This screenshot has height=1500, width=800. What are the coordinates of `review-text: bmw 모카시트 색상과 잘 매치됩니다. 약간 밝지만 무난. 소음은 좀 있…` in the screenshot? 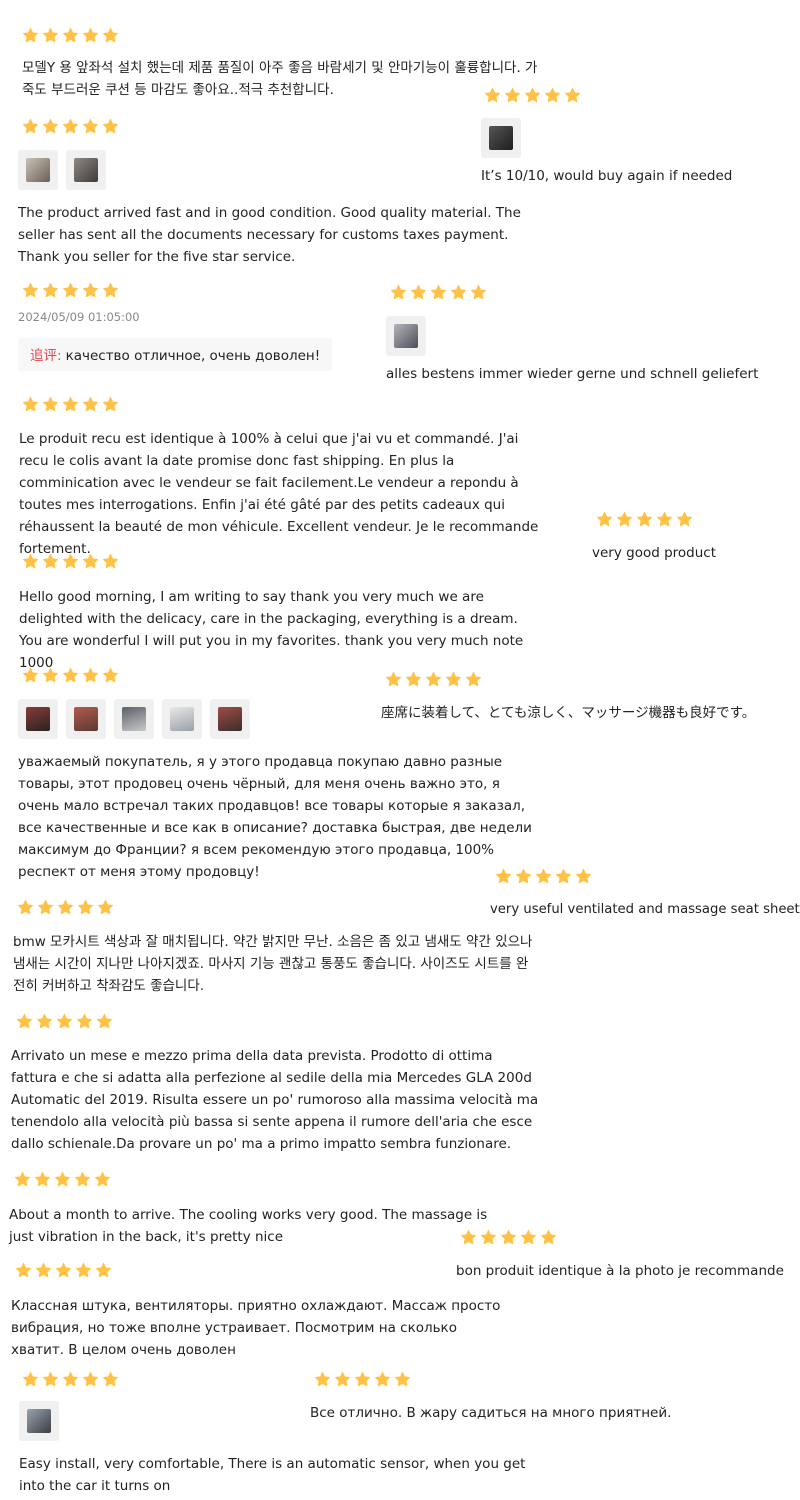 It's located at (273, 964).